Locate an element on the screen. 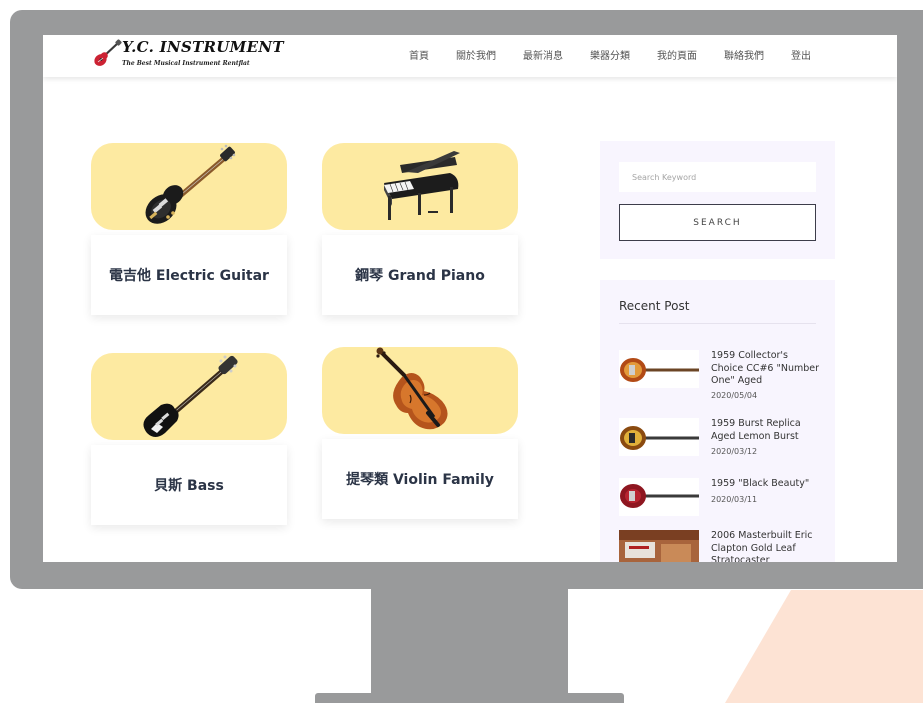 Image resolution: width=923 pixels, height=703 pixels. violin-icon is located at coordinates (412, 388).